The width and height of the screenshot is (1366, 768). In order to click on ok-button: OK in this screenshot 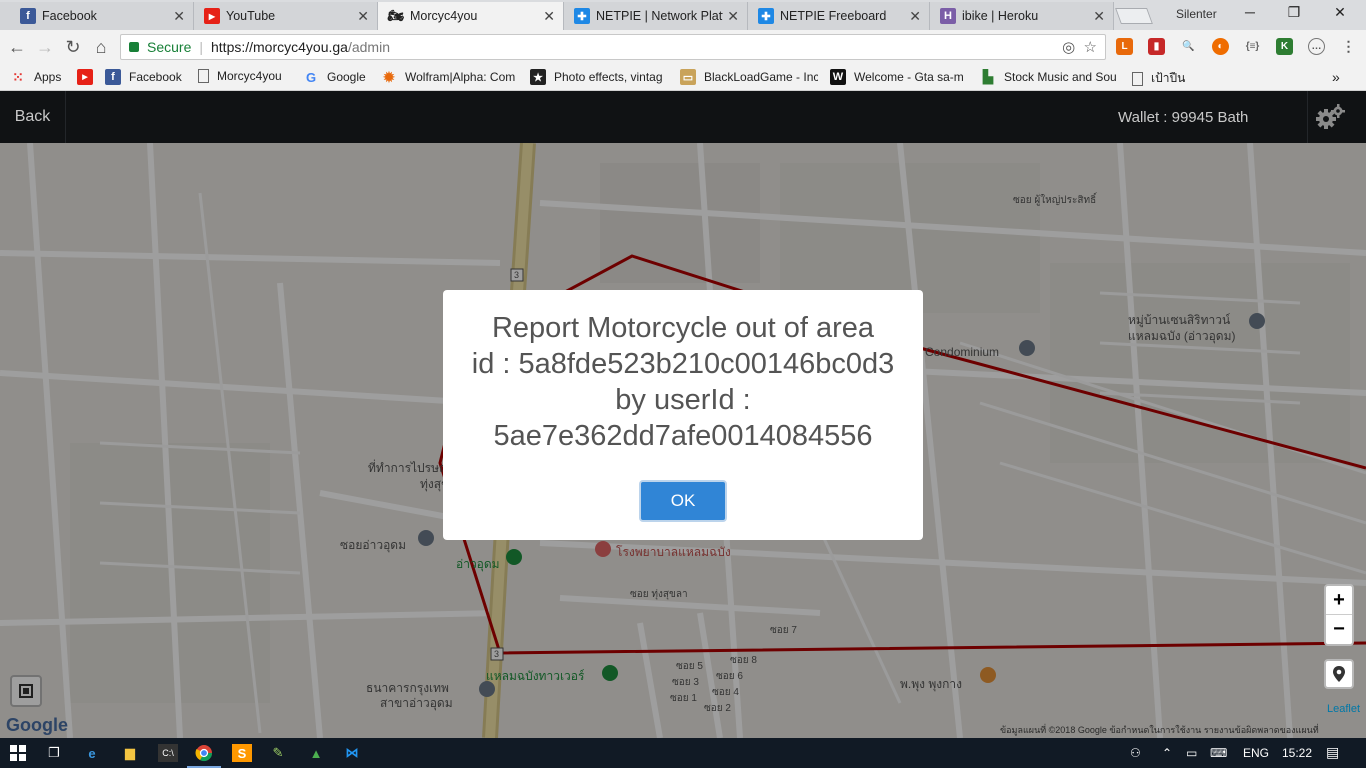, I will do `click(683, 501)`.